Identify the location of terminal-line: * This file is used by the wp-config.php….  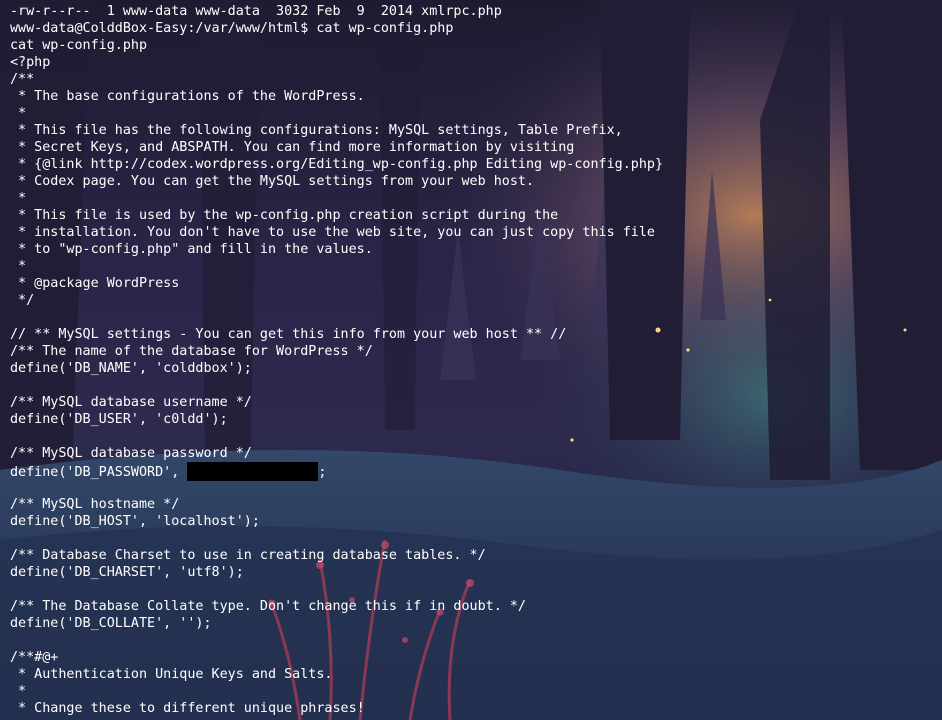
(284, 215).